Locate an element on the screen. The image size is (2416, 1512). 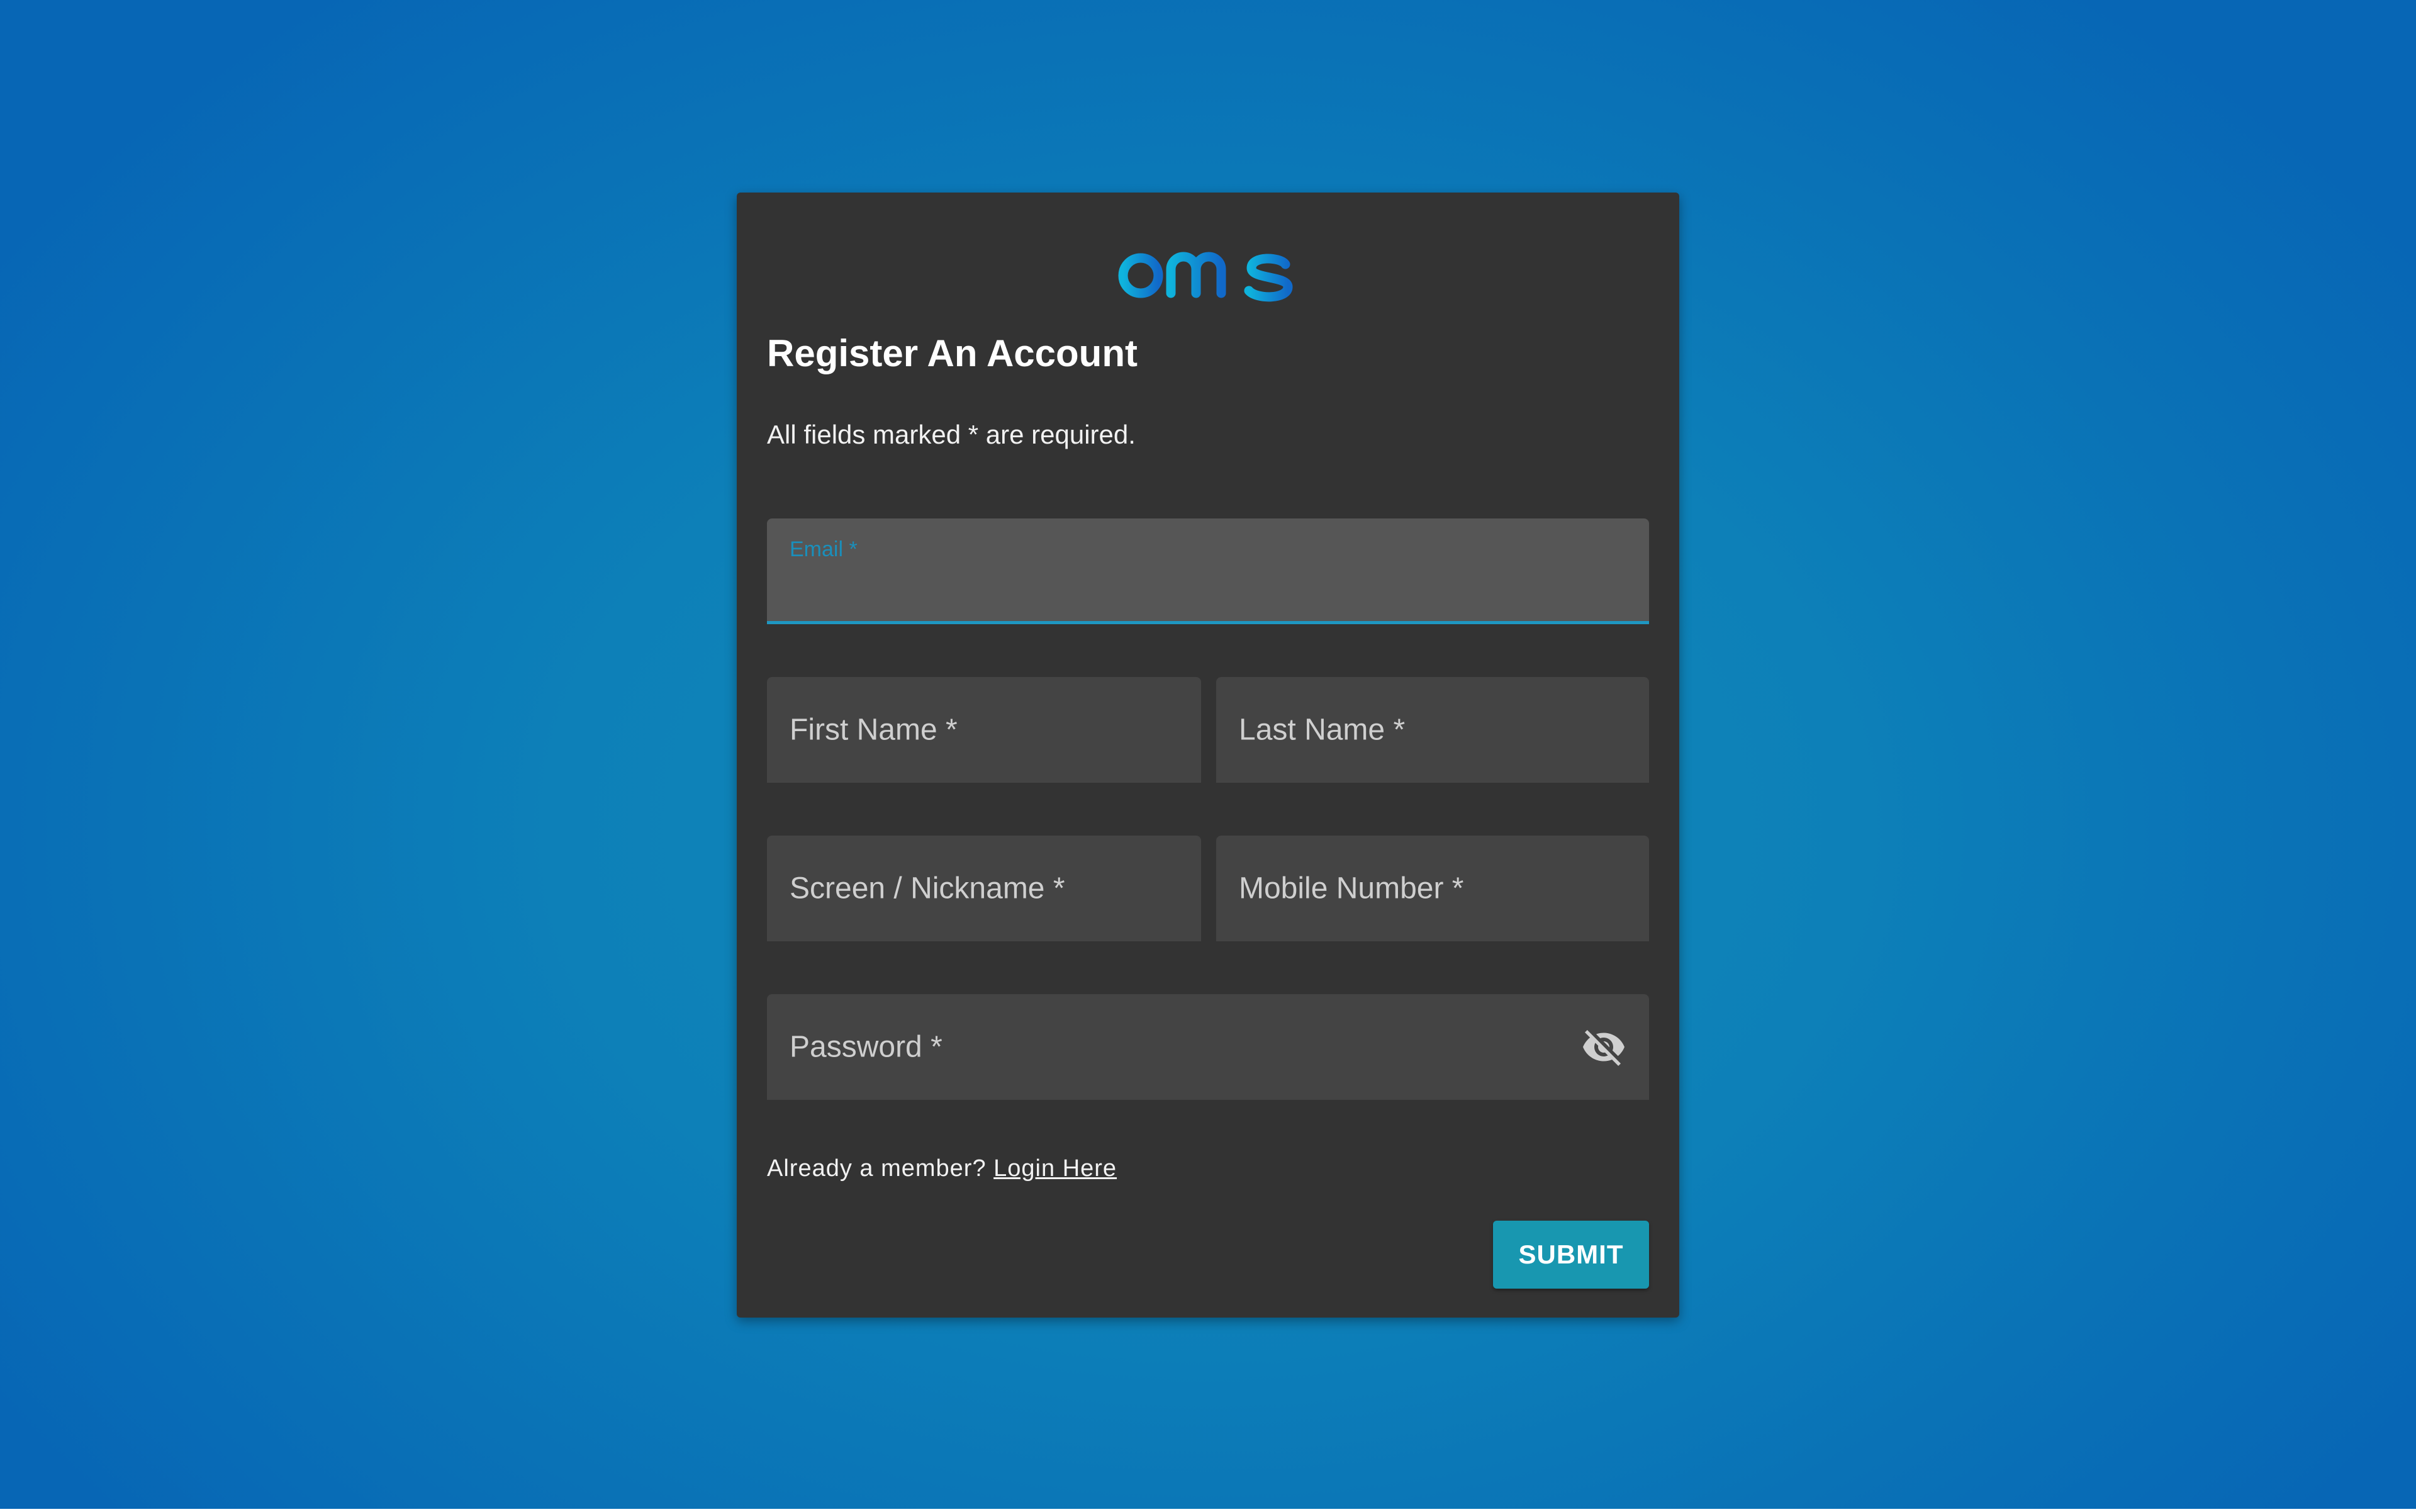
bms-logo is located at coordinates (1205, 262).